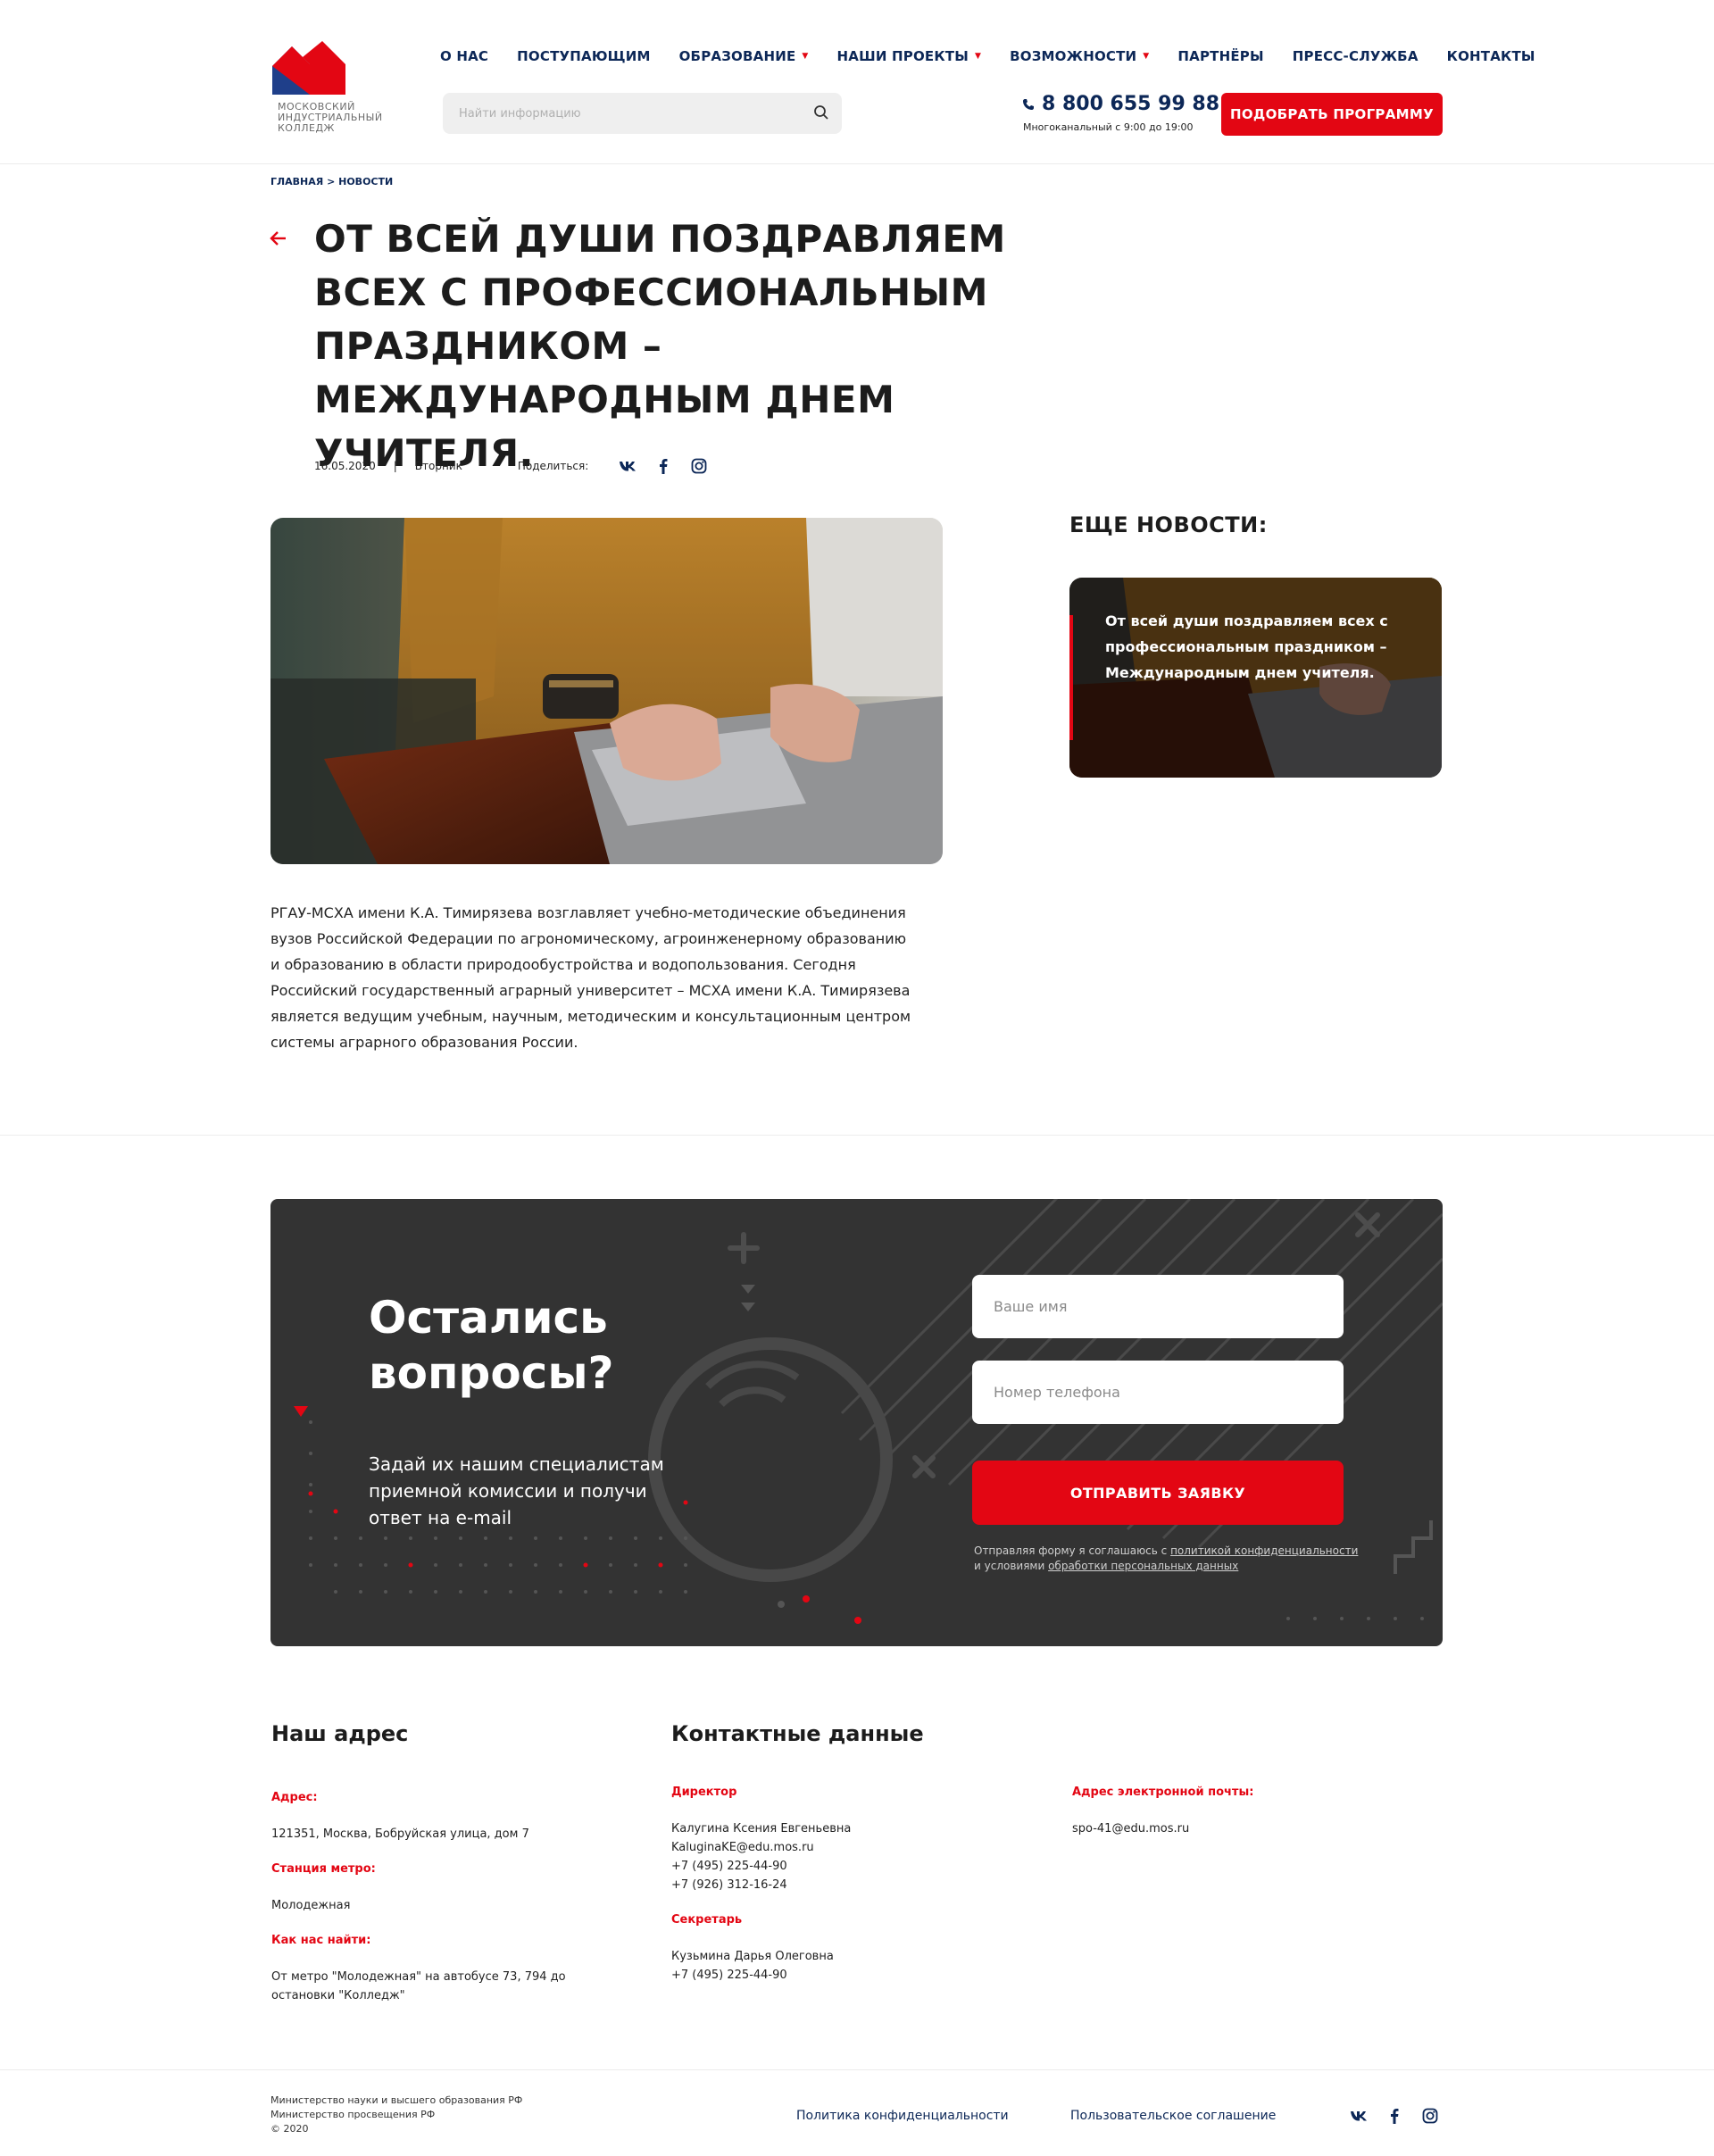  Describe the element at coordinates (737, 56) in the screenshot. I see `nav-label: ОБРАЗОВАНИЕ` at that location.